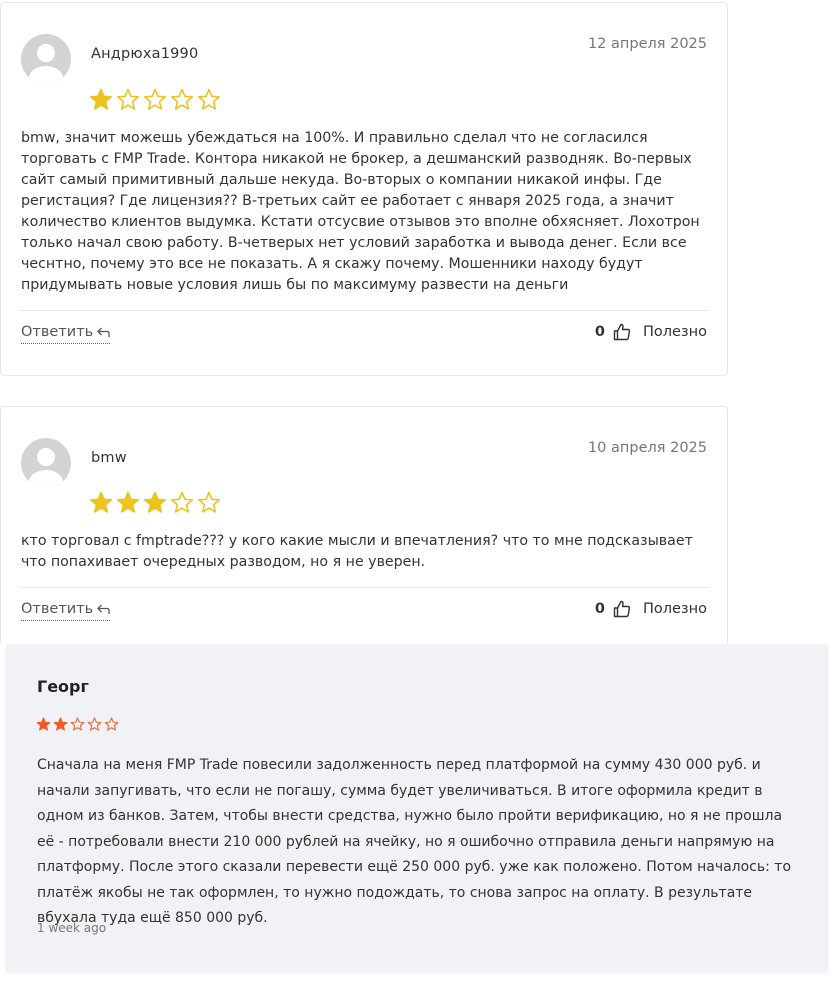  I want to click on review-date: 10 апреля 2025, so click(647, 448).